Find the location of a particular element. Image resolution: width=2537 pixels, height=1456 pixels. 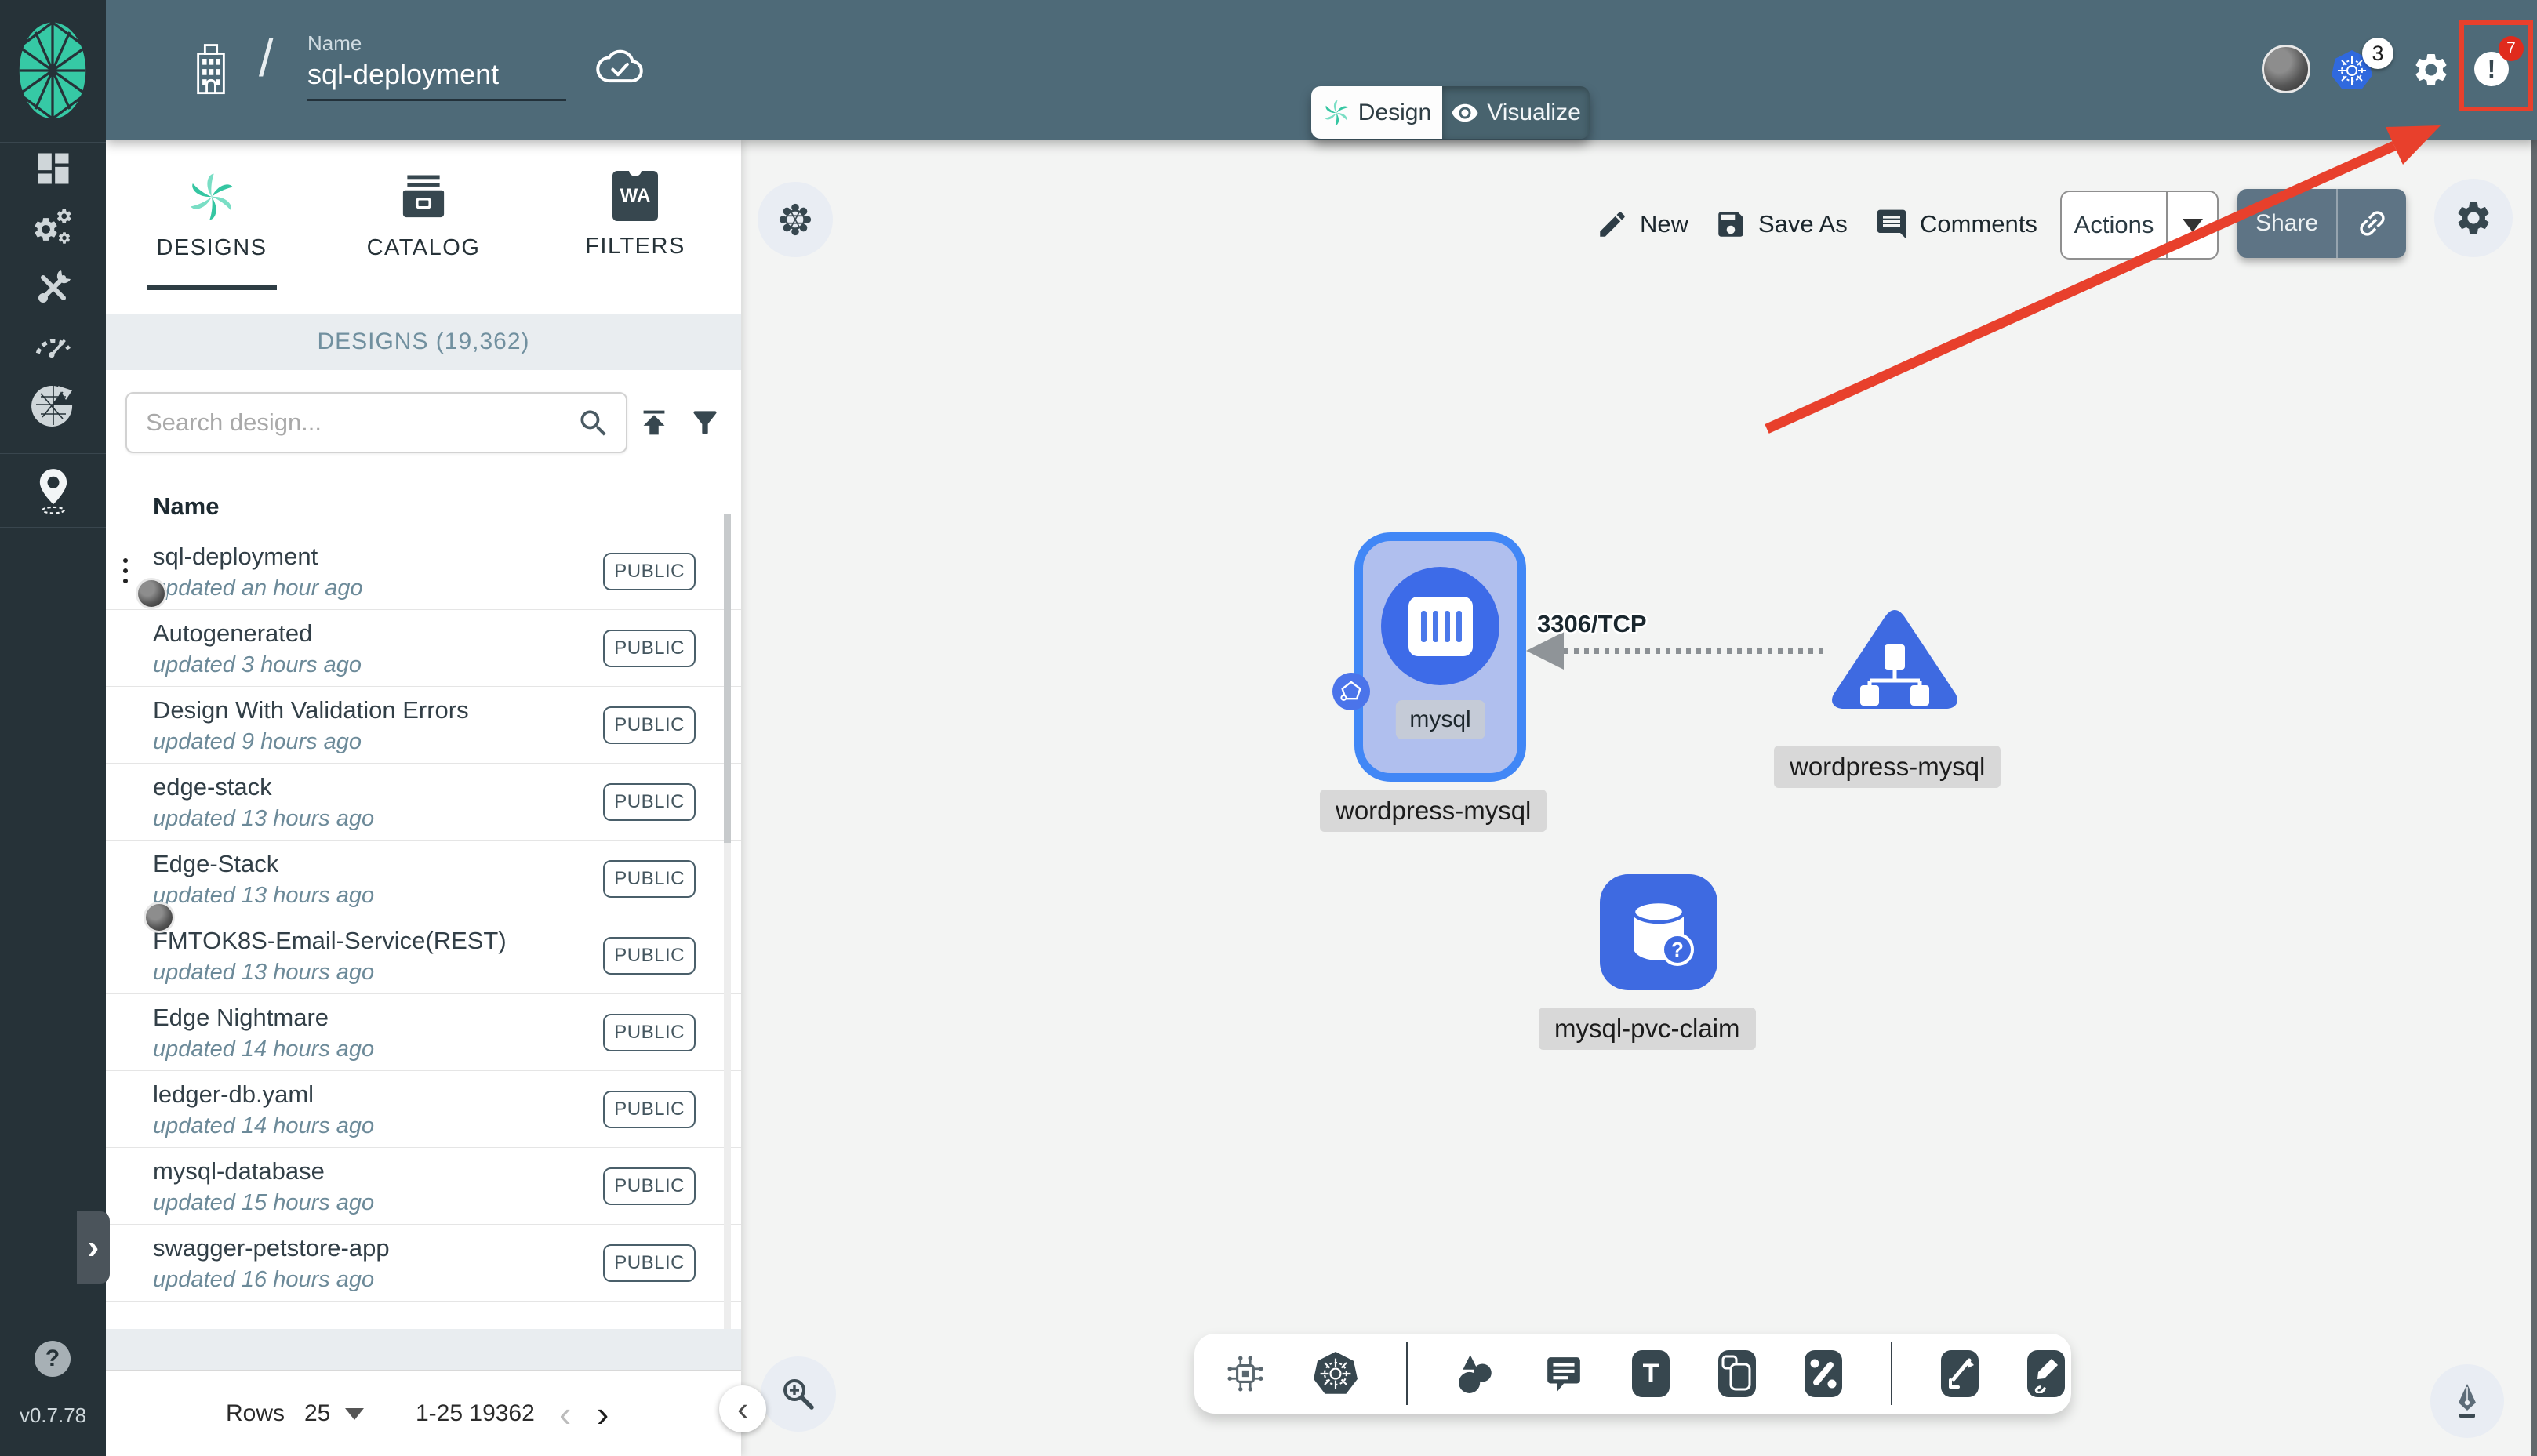

text-tool: T is located at coordinates (1651, 1373).